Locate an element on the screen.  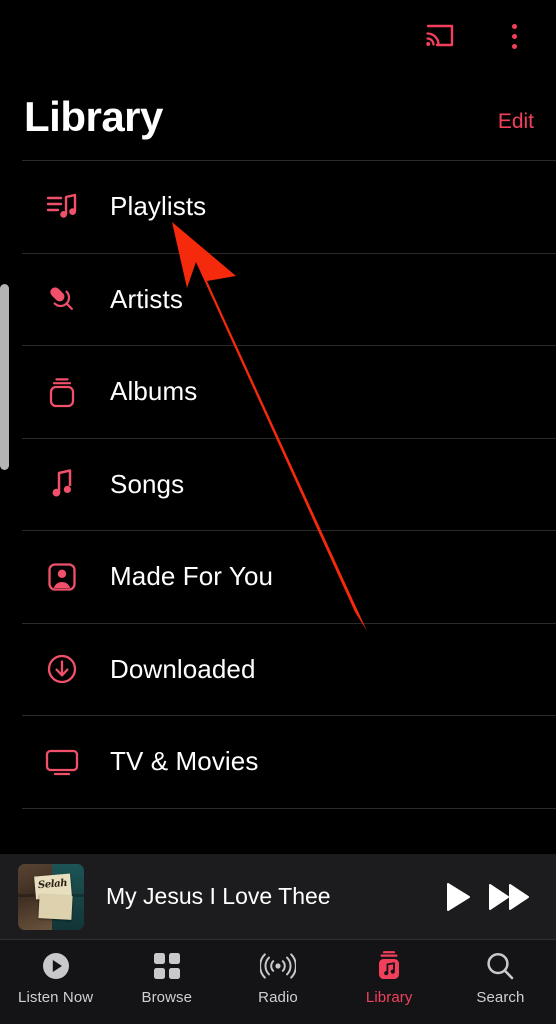
tab-label: Radio is located at coordinates (278, 997).